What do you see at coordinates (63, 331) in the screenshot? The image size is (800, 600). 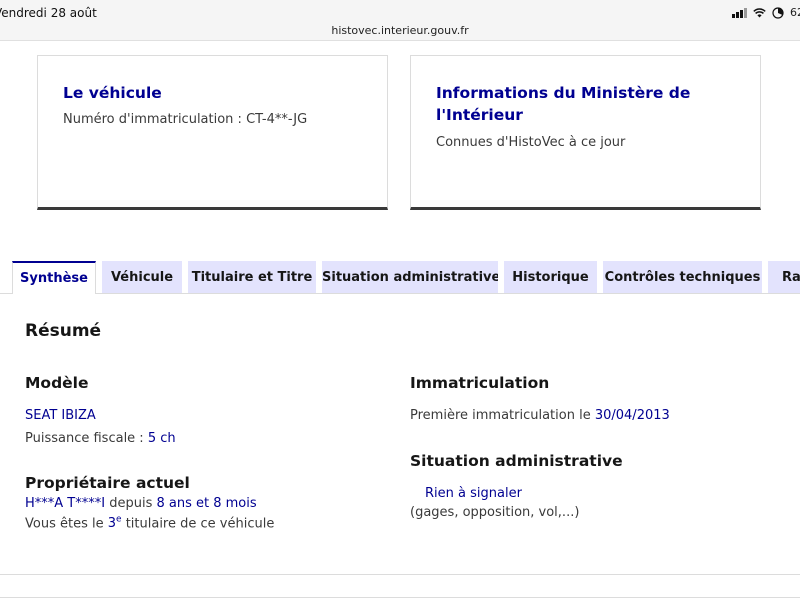 I see `summary-title: Résumé` at bounding box center [63, 331].